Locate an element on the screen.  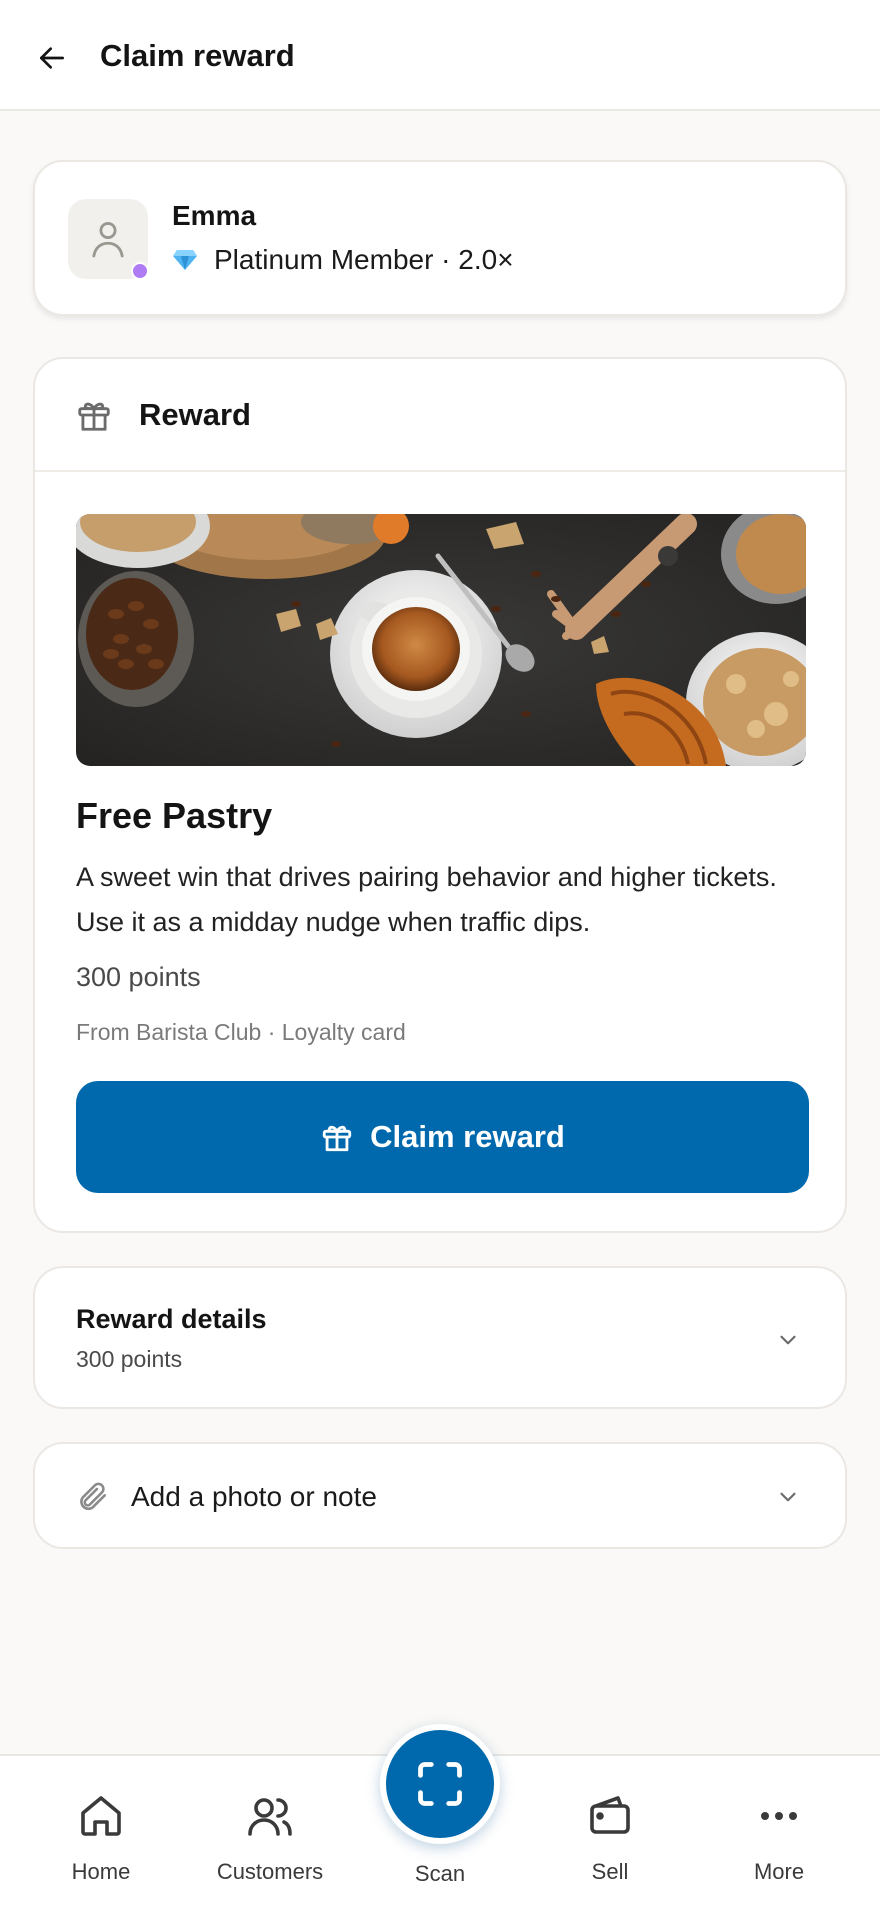
reward-title: Free Pastry is located at coordinates (174, 815).